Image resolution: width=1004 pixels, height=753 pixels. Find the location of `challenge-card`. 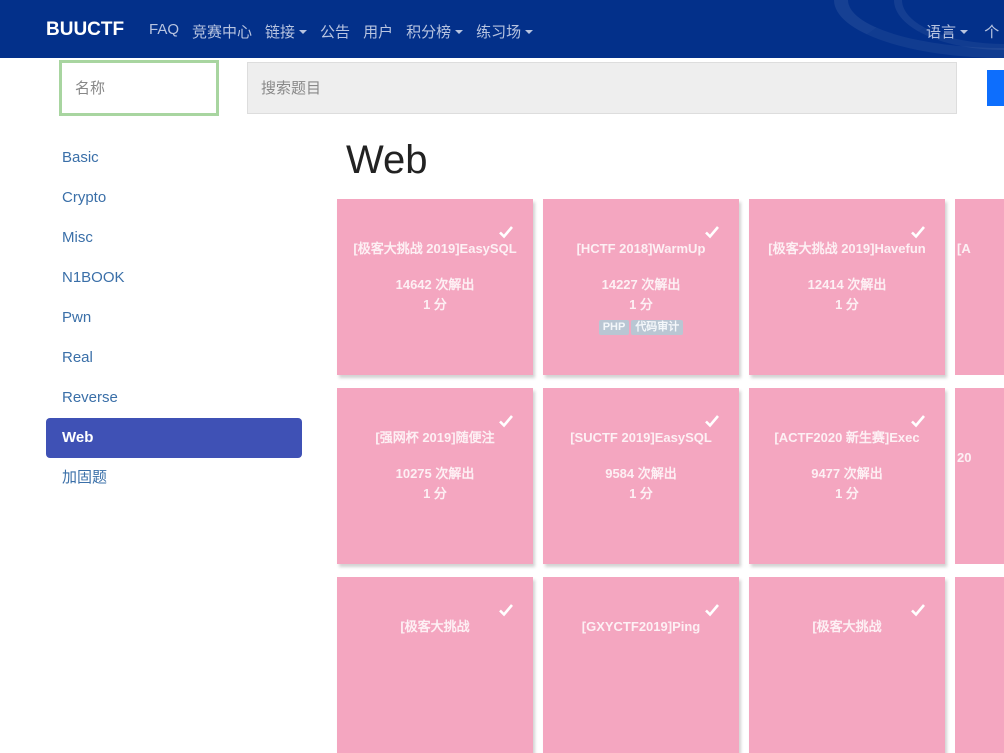

challenge-card is located at coordinates (979, 665).